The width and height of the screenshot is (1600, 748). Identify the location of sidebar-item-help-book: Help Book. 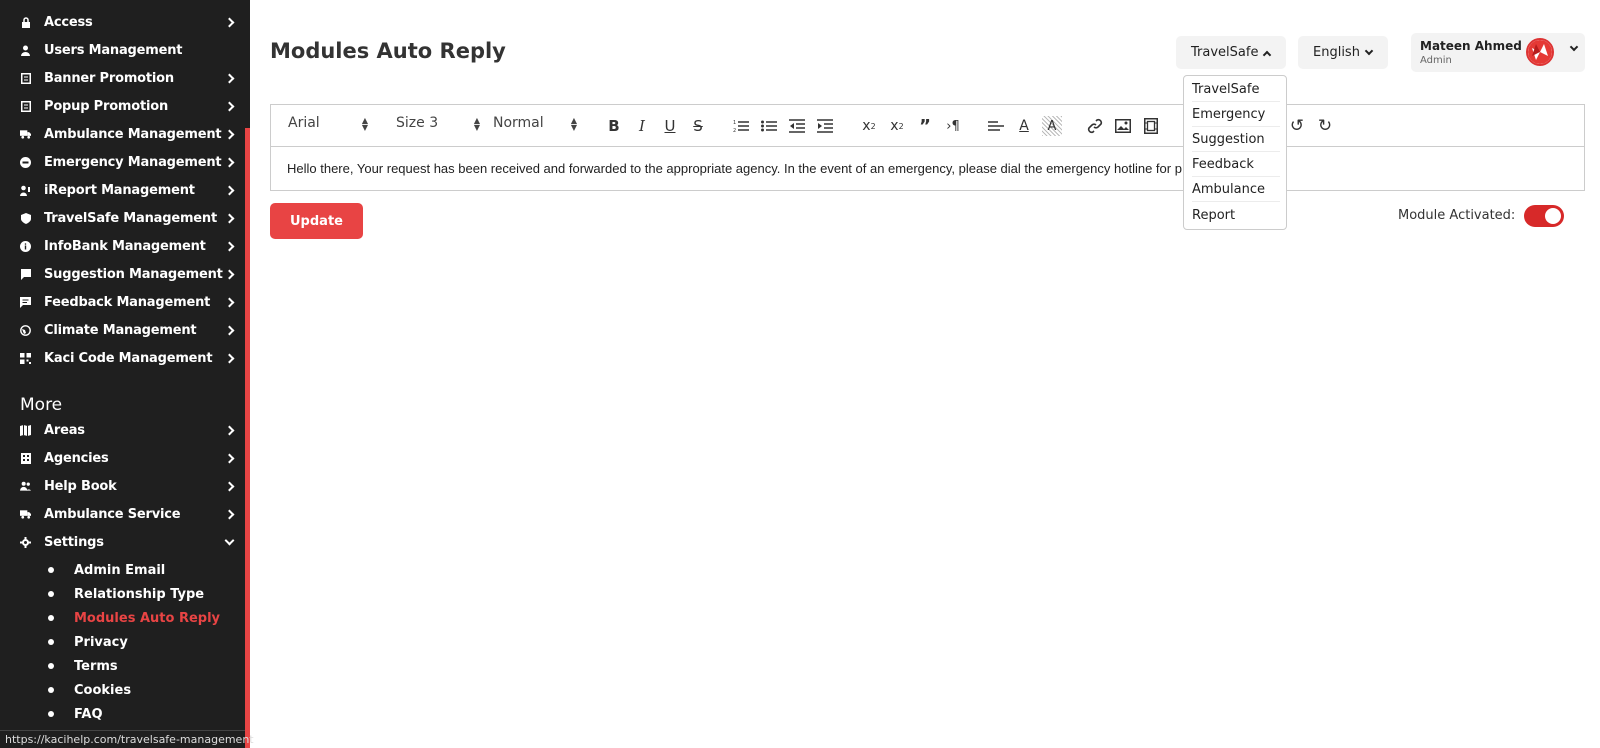
(122, 486).